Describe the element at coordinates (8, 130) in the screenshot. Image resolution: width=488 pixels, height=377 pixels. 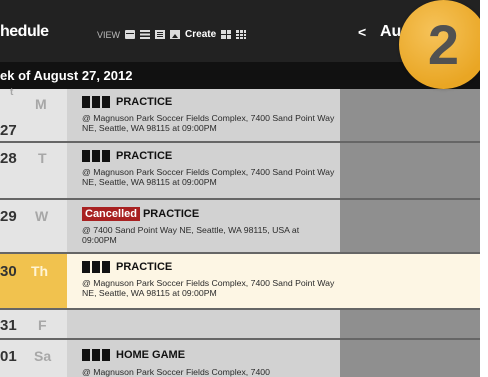
I see `day-number: 27` at that location.